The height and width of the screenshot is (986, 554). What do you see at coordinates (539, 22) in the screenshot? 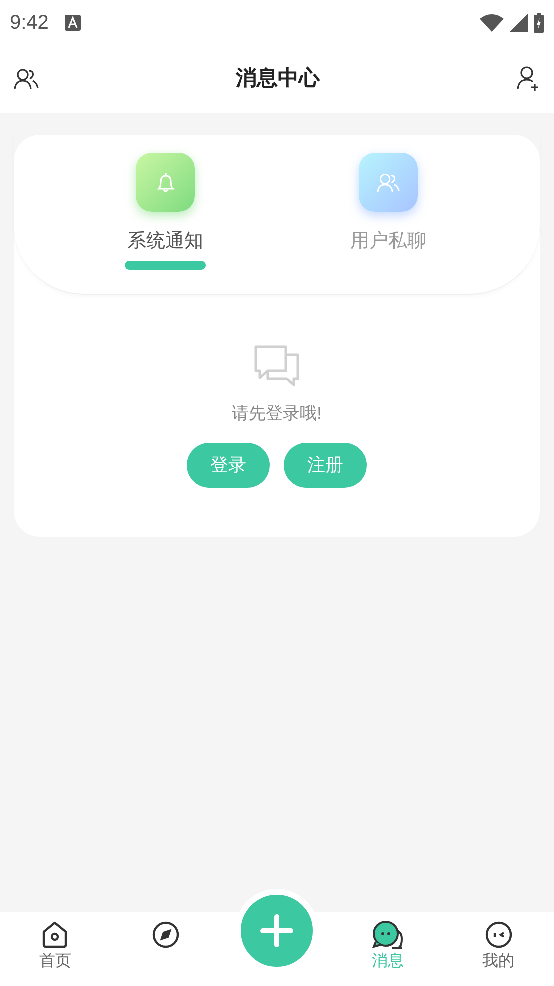
I see `battery-icon` at bounding box center [539, 22].